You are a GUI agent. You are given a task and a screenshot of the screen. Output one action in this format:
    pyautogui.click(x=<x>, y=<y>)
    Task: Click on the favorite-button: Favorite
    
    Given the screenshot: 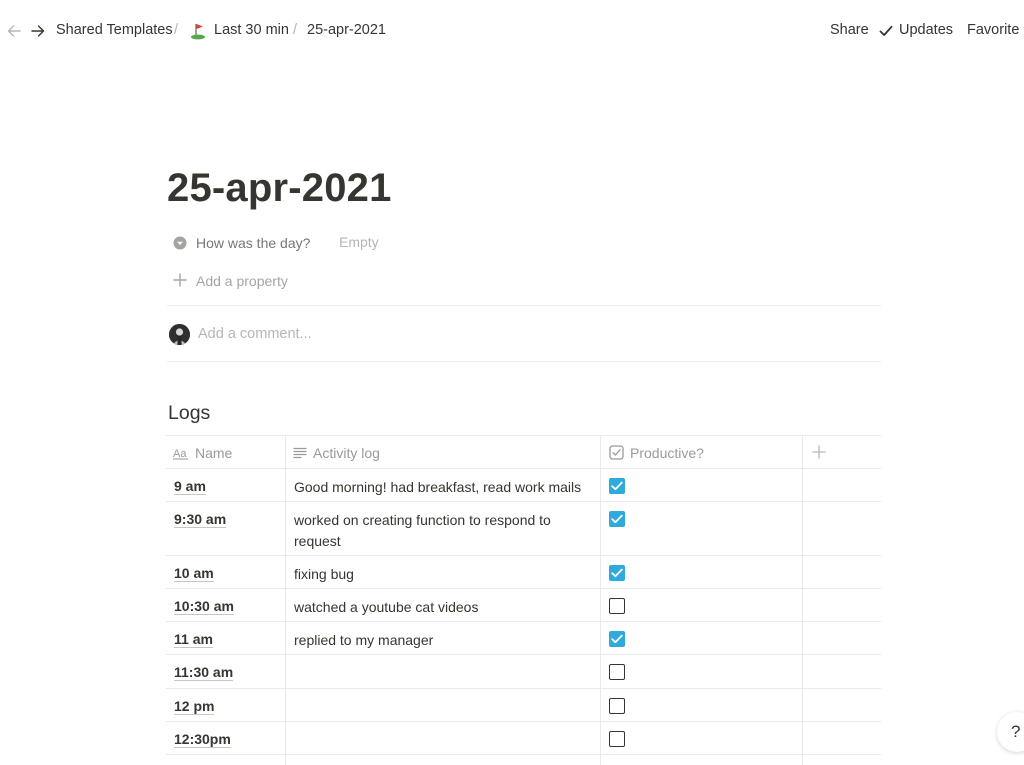 What is the action you would take?
    pyautogui.click(x=993, y=30)
    